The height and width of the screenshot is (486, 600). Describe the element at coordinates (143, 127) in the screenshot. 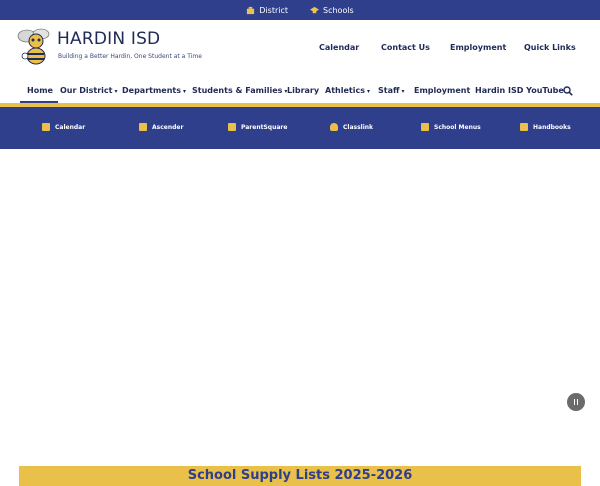

I see `ascender-icon` at that location.